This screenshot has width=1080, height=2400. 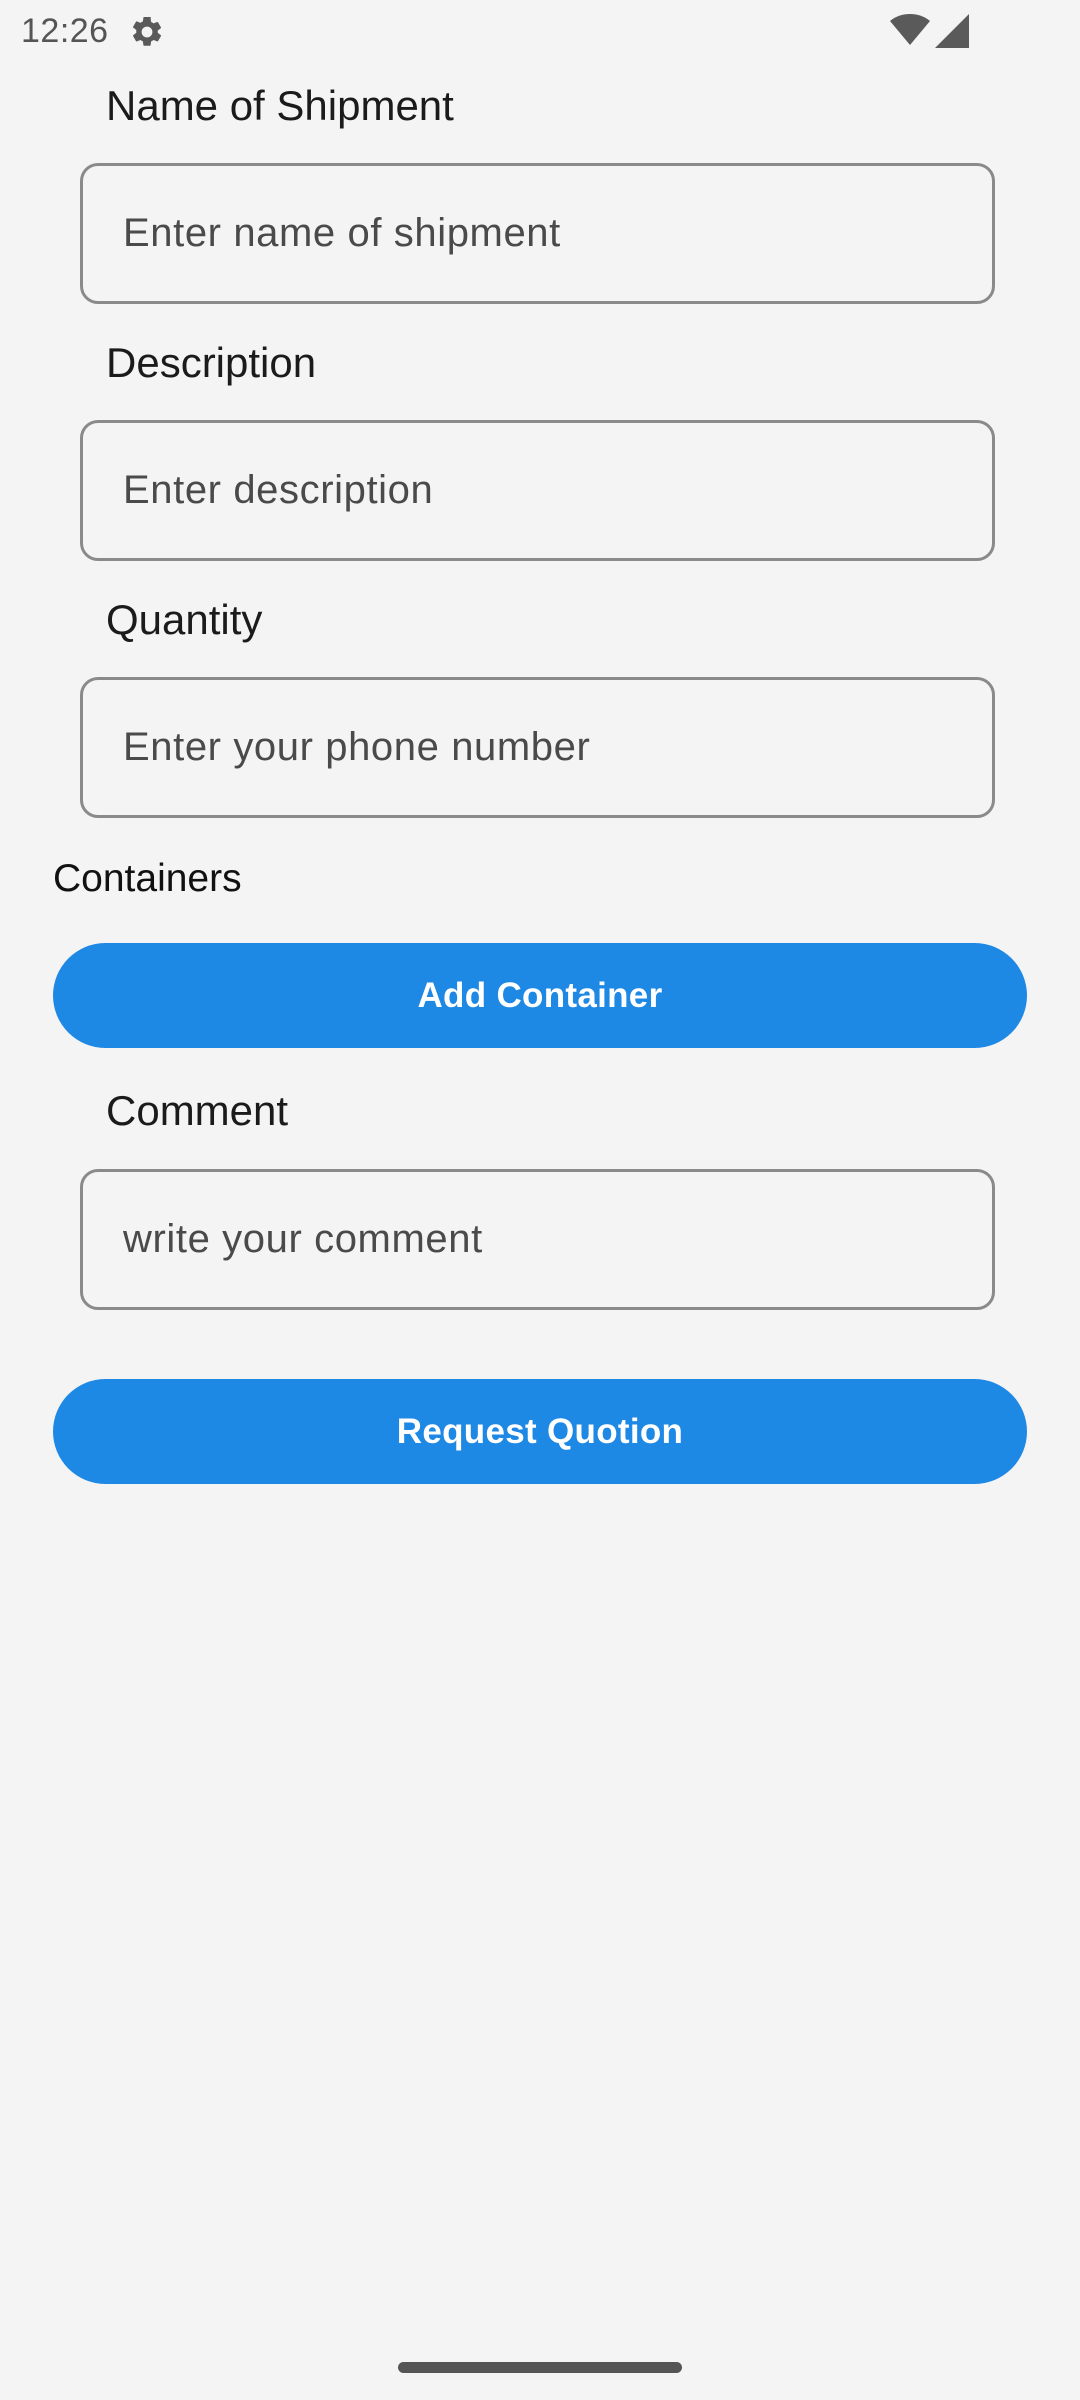 What do you see at coordinates (540, 2367) in the screenshot?
I see `navigation-gesture-handle` at bounding box center [540, 2367].